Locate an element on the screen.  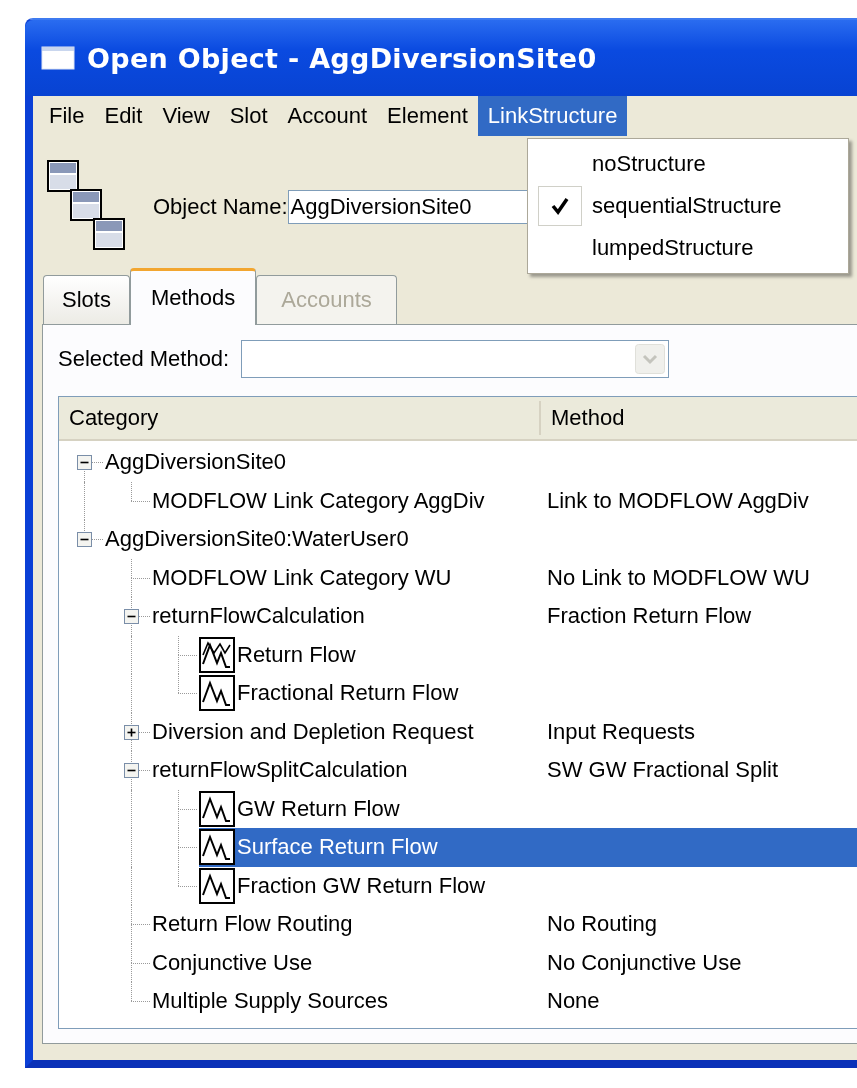
category-label: returnFlowSplitCalculation is located at coordinates (280, 770).